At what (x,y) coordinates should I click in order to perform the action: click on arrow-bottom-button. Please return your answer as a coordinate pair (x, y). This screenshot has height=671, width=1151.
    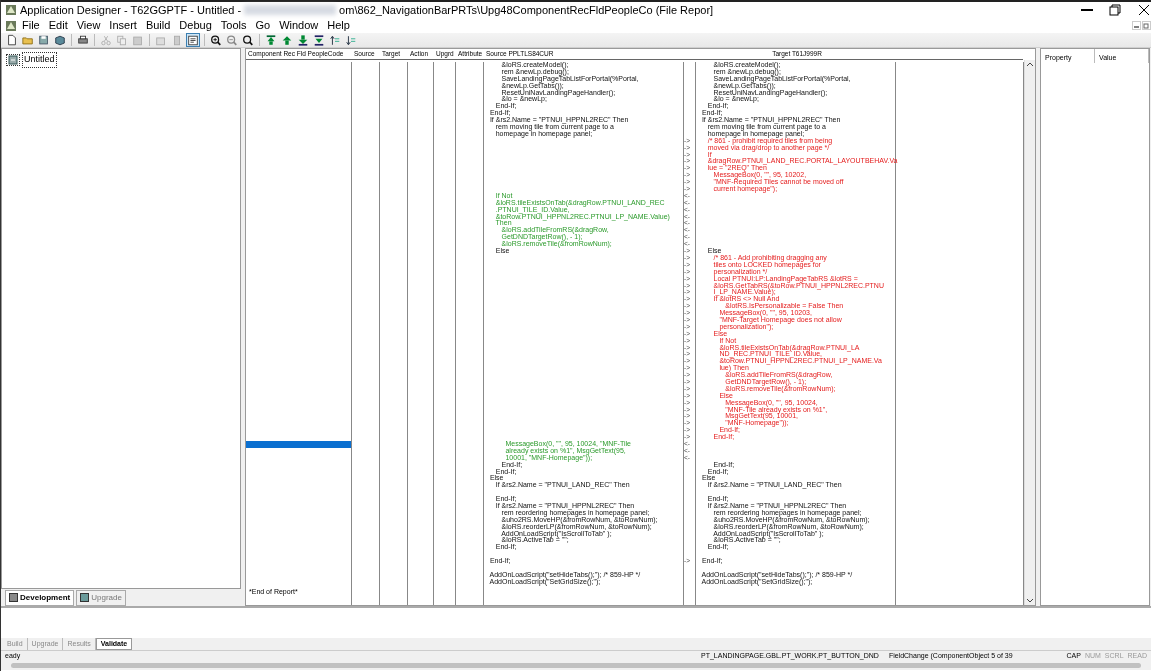
    Looking at the image, I should click on (319, 40).